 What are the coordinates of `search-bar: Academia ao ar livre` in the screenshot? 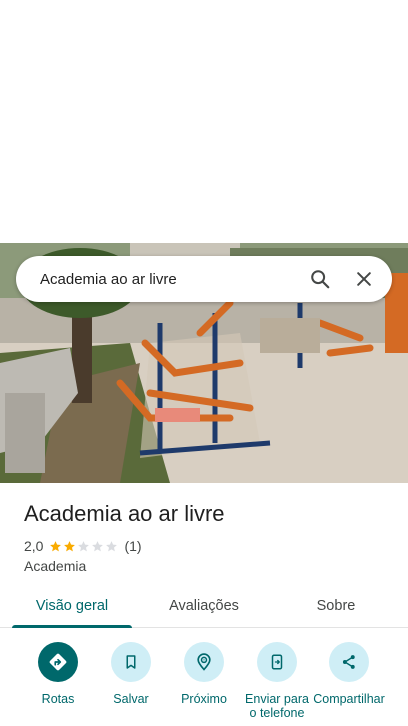 It's located at (204, 279).